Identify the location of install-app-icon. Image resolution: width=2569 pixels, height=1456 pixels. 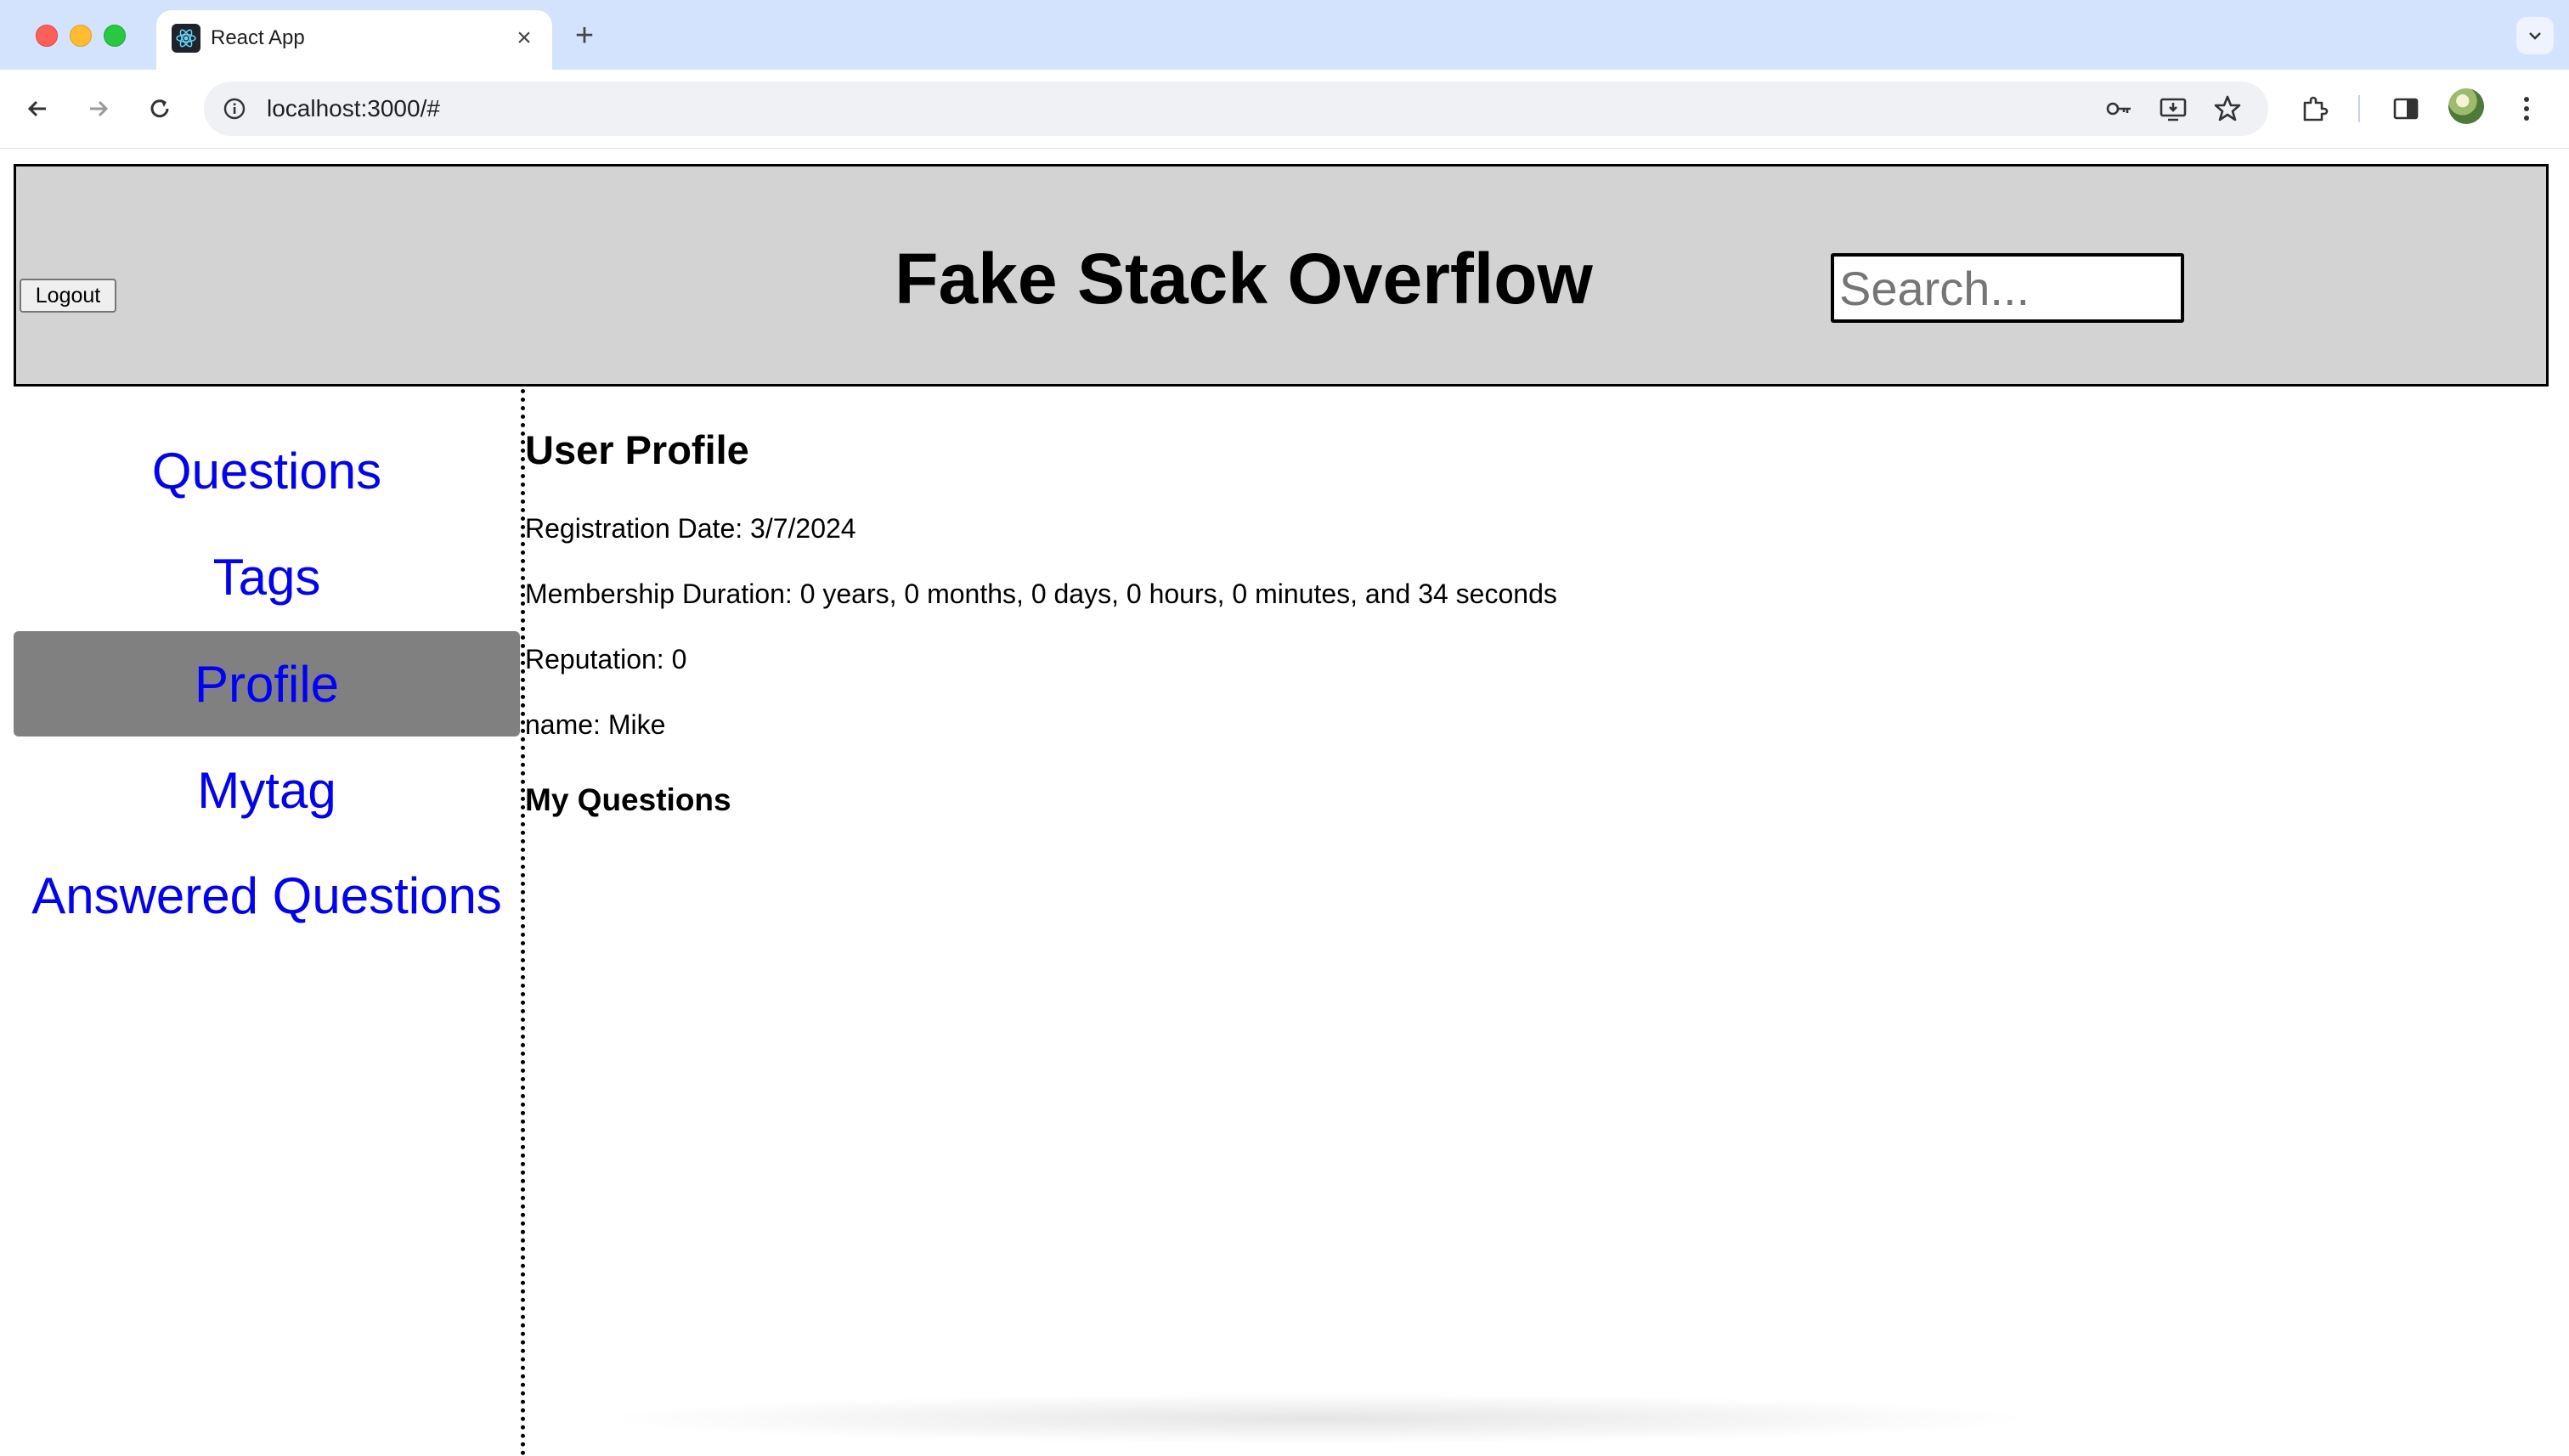
(2173, 109).